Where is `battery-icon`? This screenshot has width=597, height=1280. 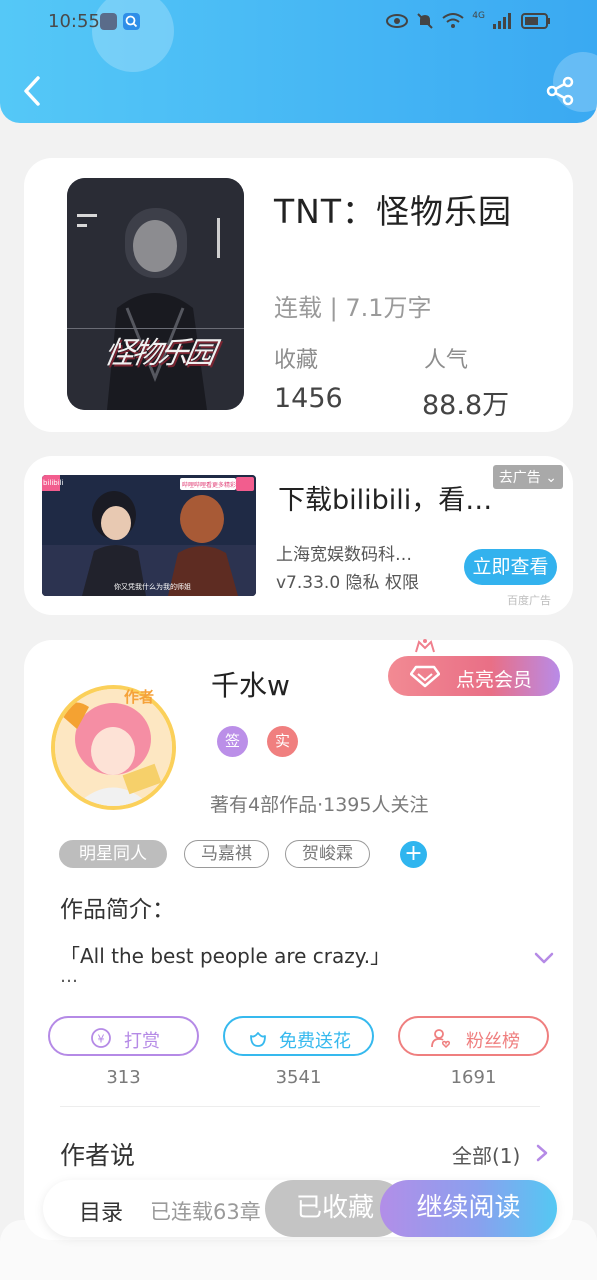 battery-icon is located at coordinates (535, 21).